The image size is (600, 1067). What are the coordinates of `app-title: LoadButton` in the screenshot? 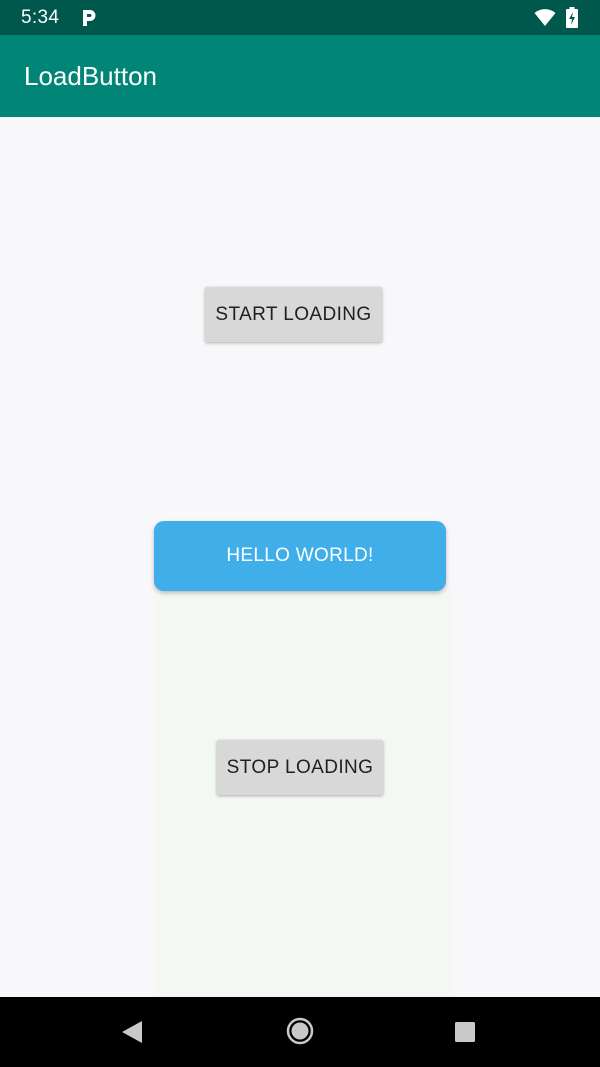 It's located at (91, 76).